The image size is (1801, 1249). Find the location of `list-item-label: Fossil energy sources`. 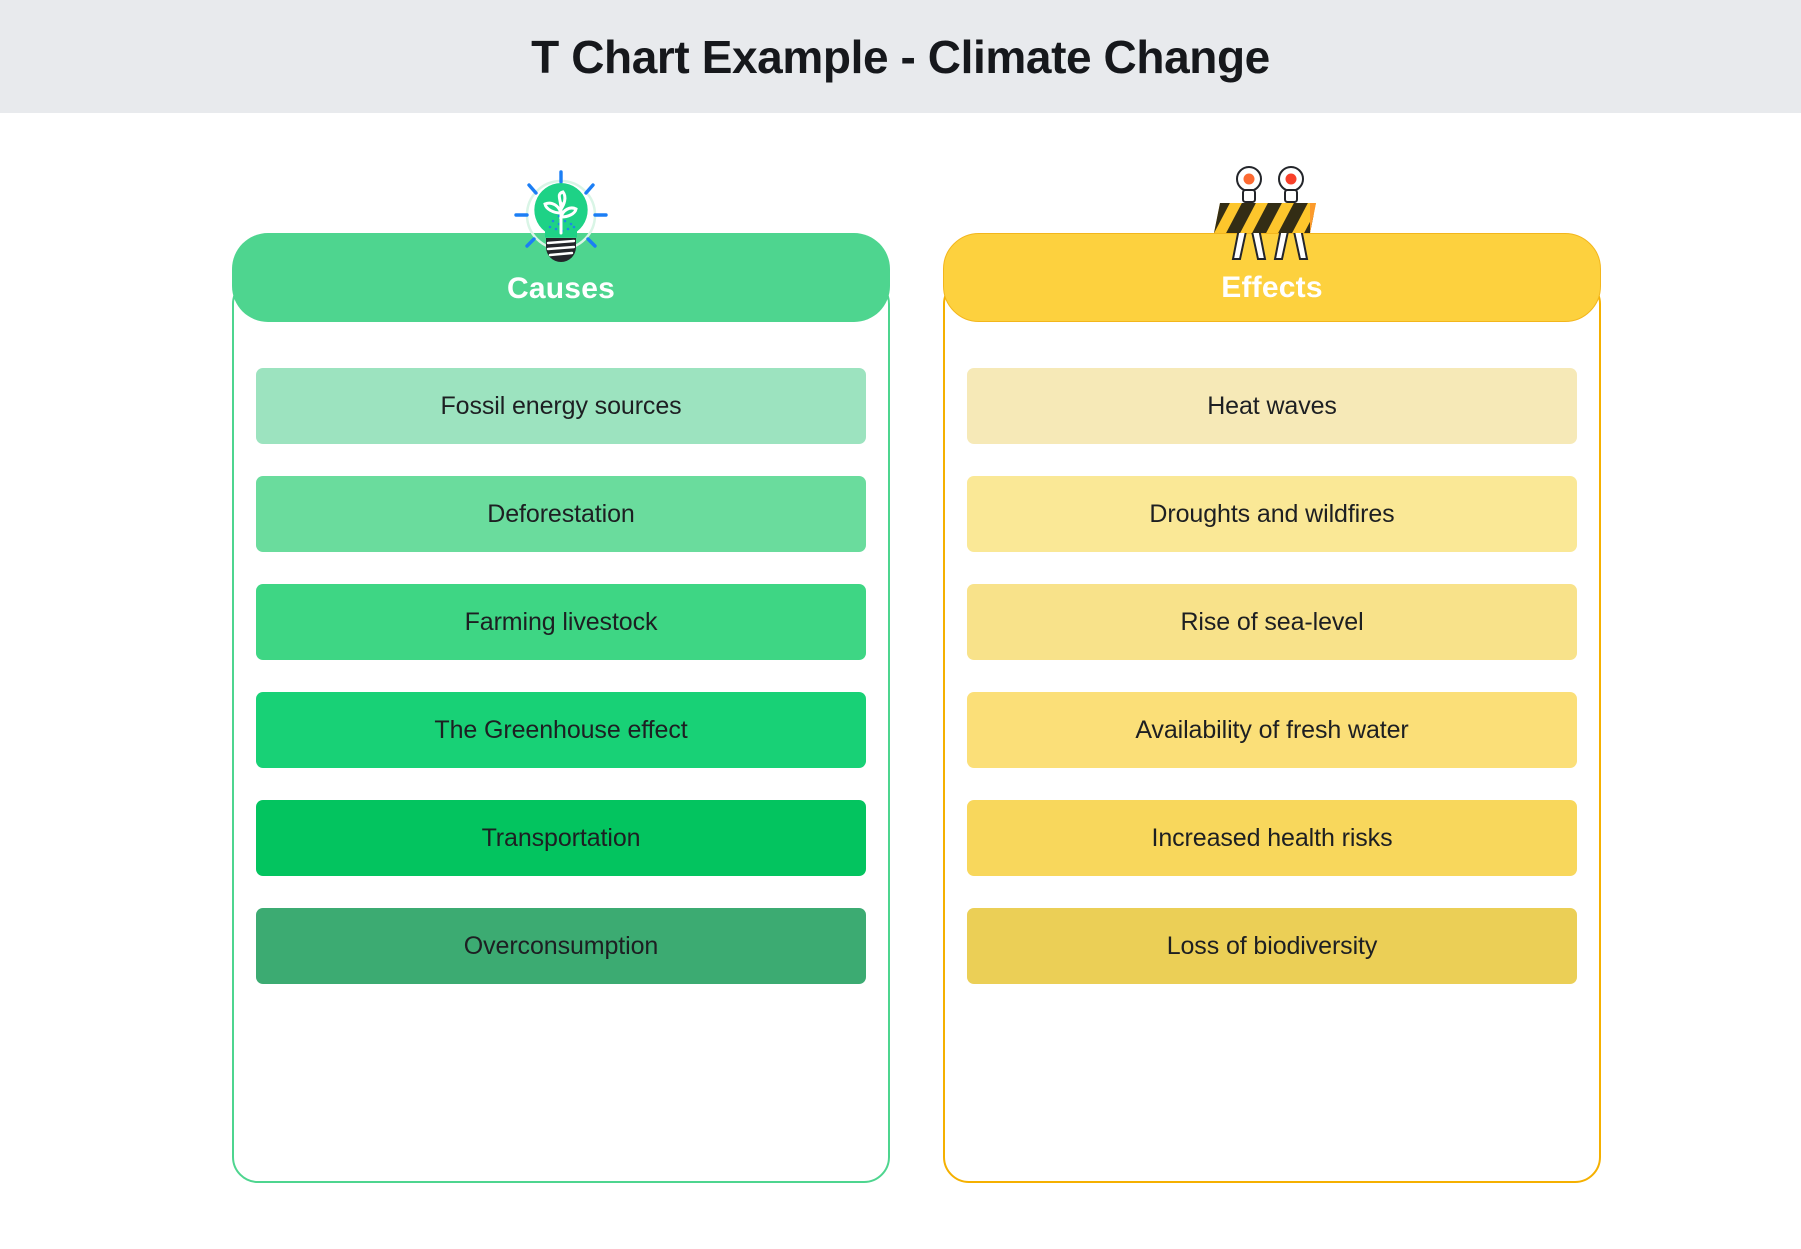

list-item-label: Fossil energy sources is located at coordinates (561, 405).